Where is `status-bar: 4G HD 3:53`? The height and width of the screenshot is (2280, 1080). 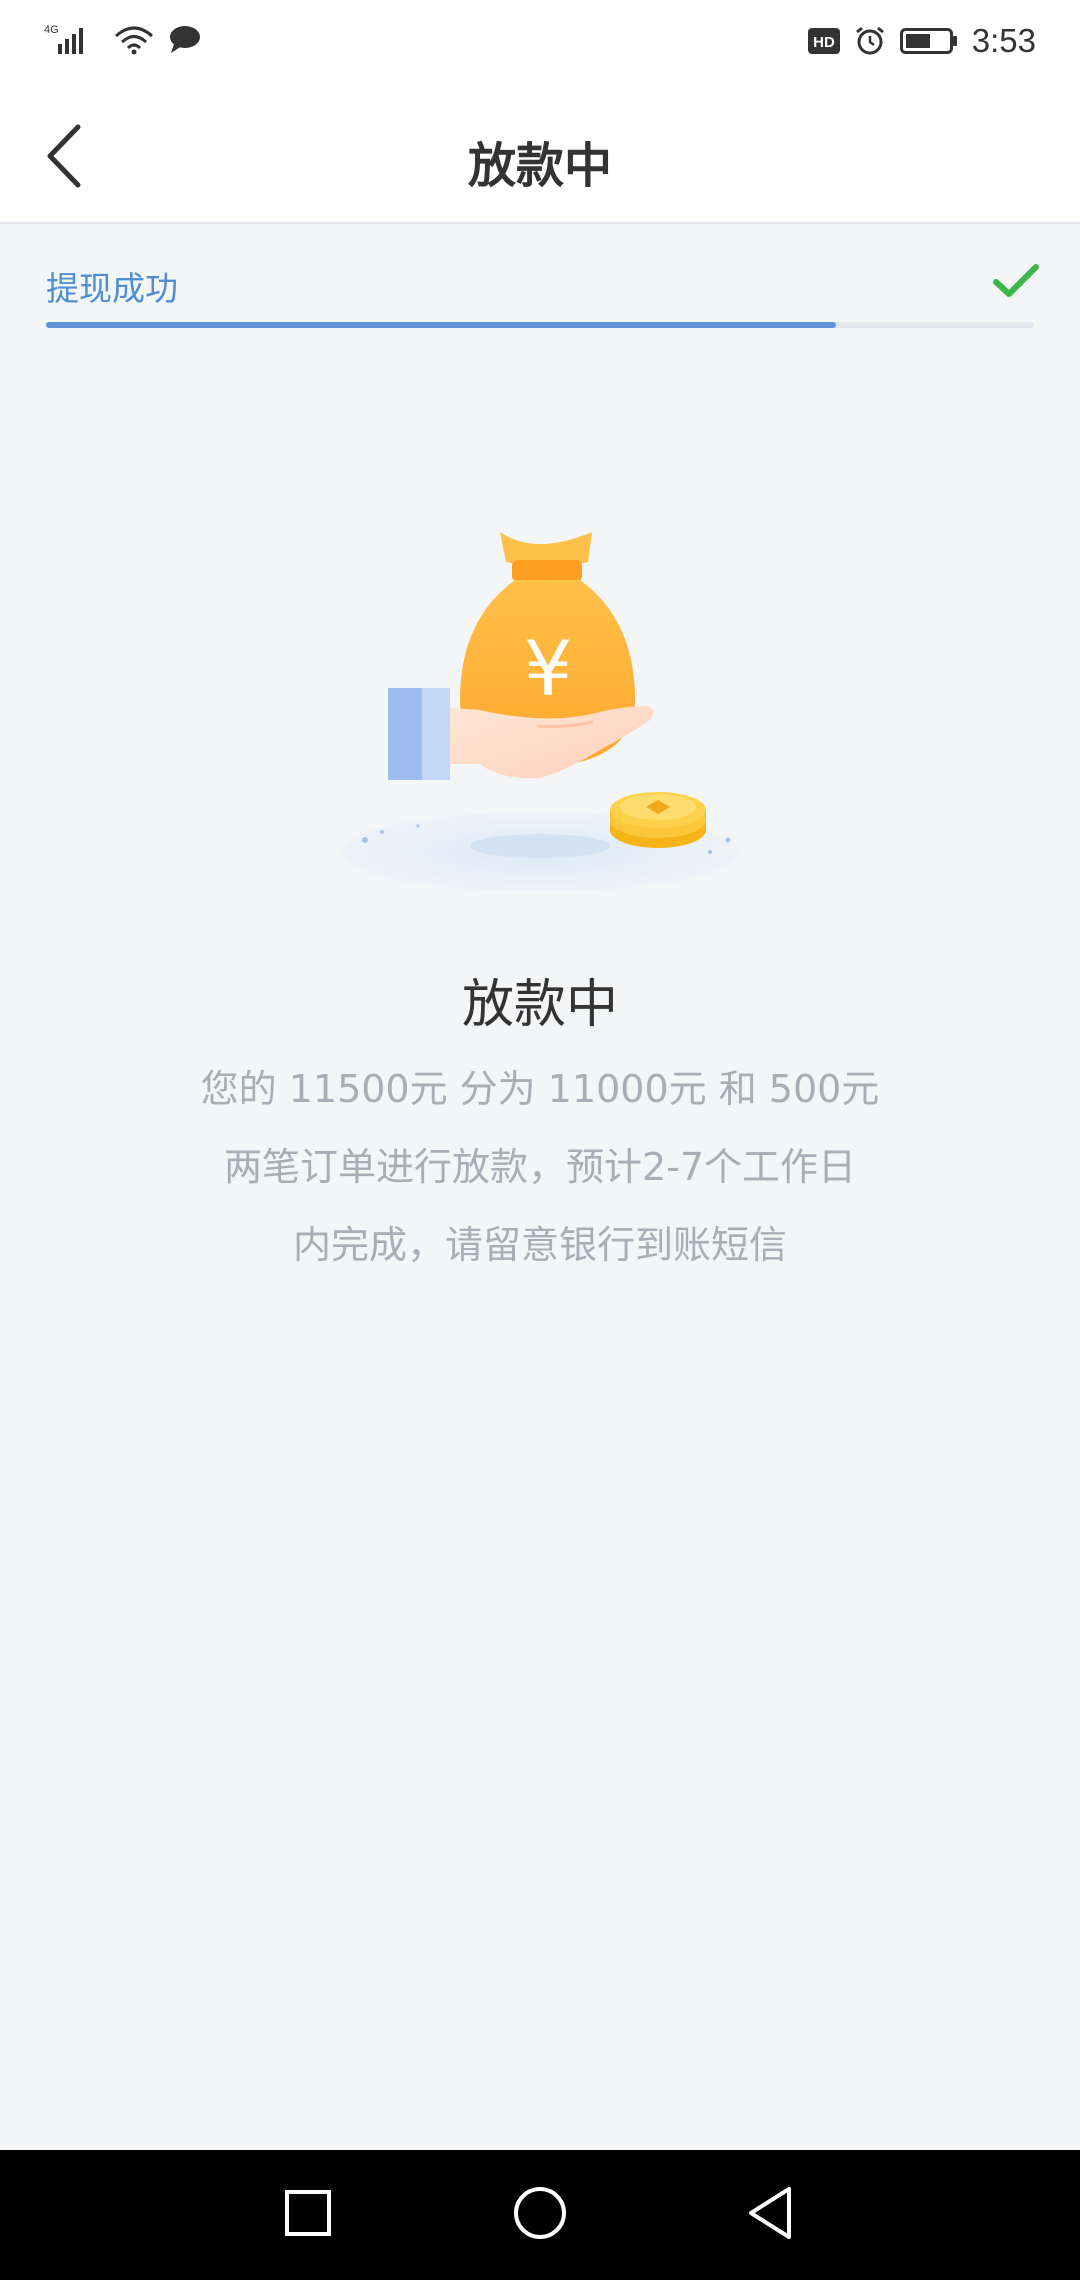
status-bar: 4G HD 3:53 is located at coordinates (540, 45).